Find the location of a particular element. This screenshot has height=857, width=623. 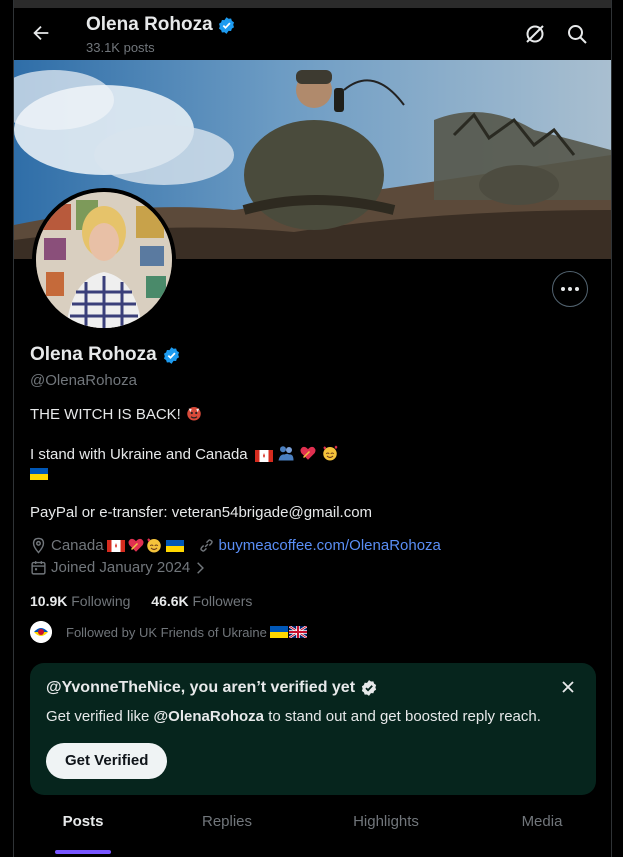

profile-meta: Canada buymeacoffee.com/OlenaRohoza is located at coordinates (235, 545).